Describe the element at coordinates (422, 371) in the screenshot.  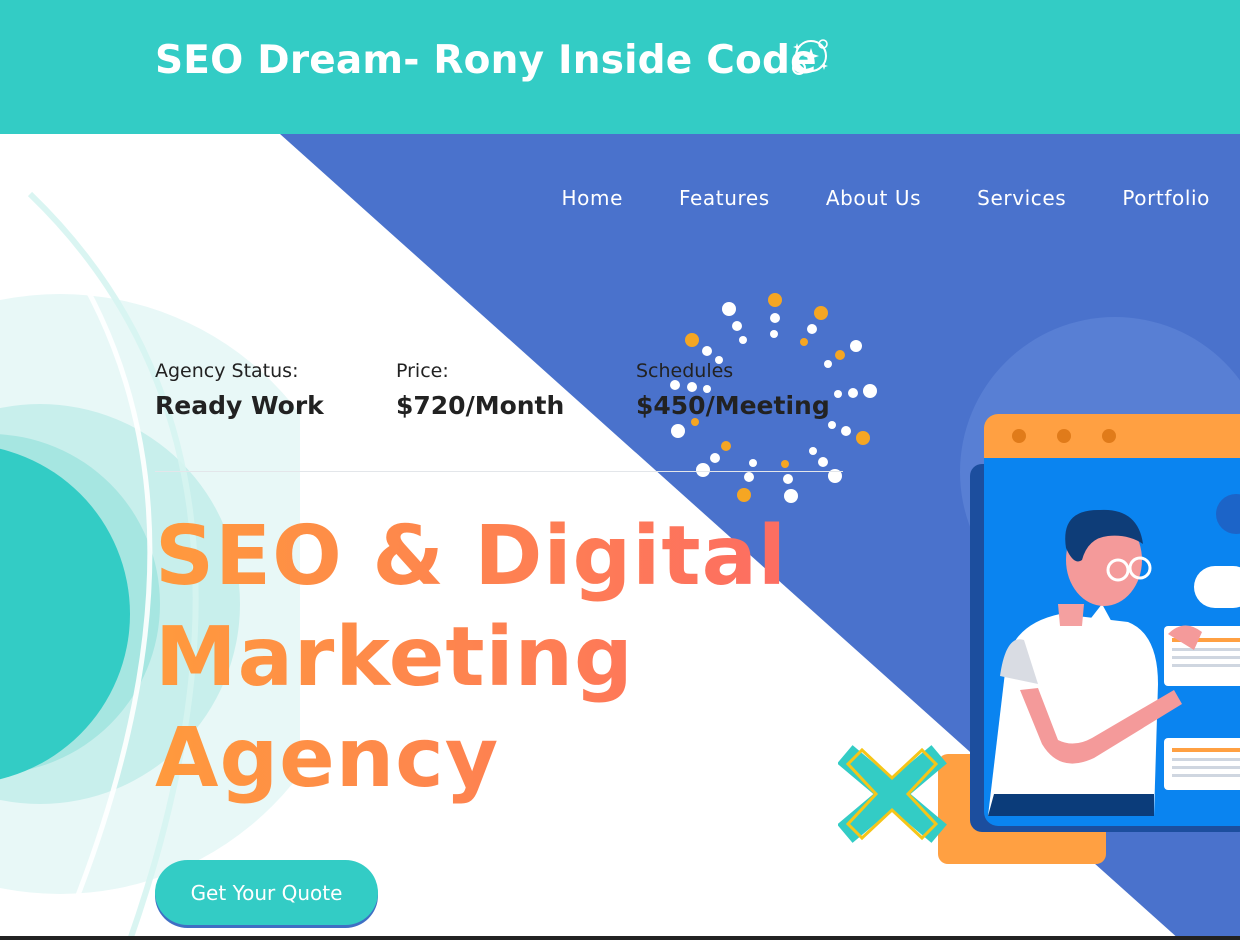
I see `stat-label: Price:` at that location.